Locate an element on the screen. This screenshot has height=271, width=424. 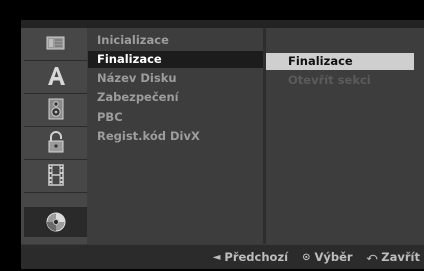
sidebar-item-recording is located at coordinates (55, 175).